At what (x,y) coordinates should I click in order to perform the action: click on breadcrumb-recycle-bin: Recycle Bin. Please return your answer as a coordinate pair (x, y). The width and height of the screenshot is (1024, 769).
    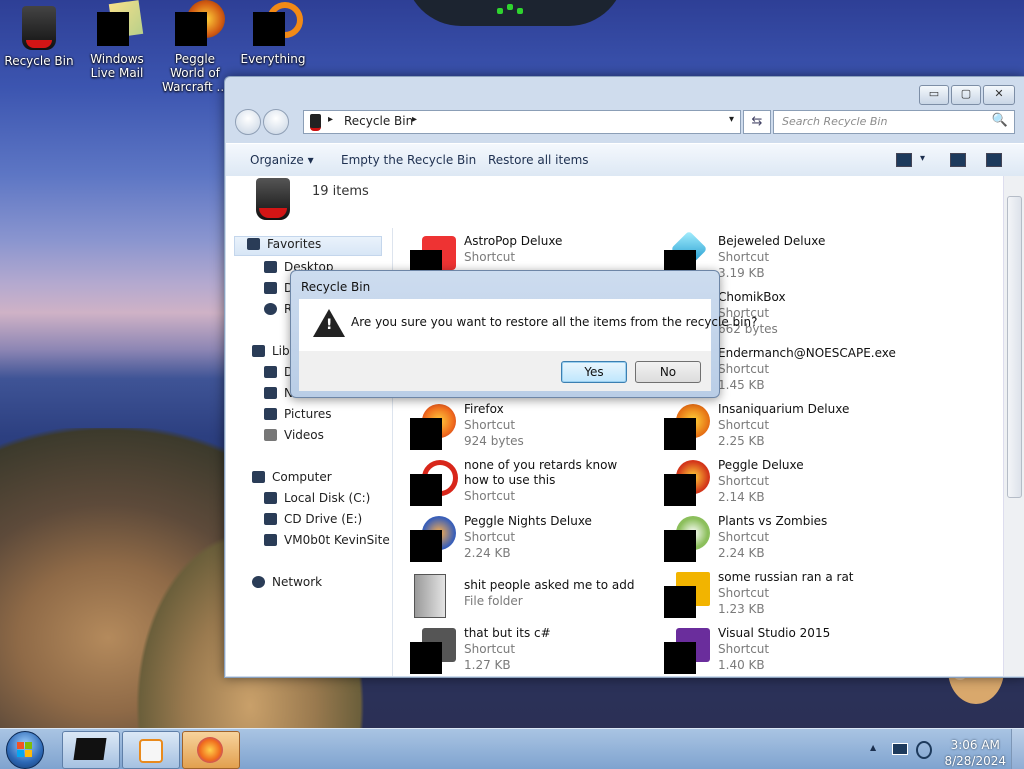
    Looking at the image, I should click on (378, 121).